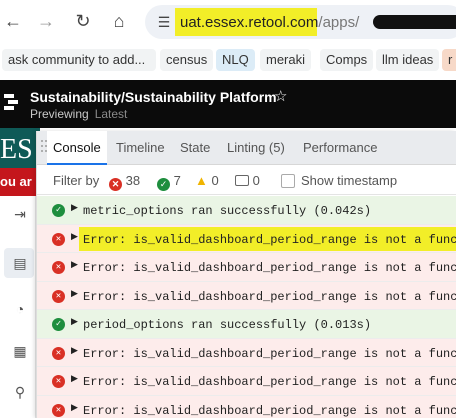  Describe the element at coordinates (153, 97) in the screenshot. I see `app-title: Sustainability/Sustainability Platform` at that location.